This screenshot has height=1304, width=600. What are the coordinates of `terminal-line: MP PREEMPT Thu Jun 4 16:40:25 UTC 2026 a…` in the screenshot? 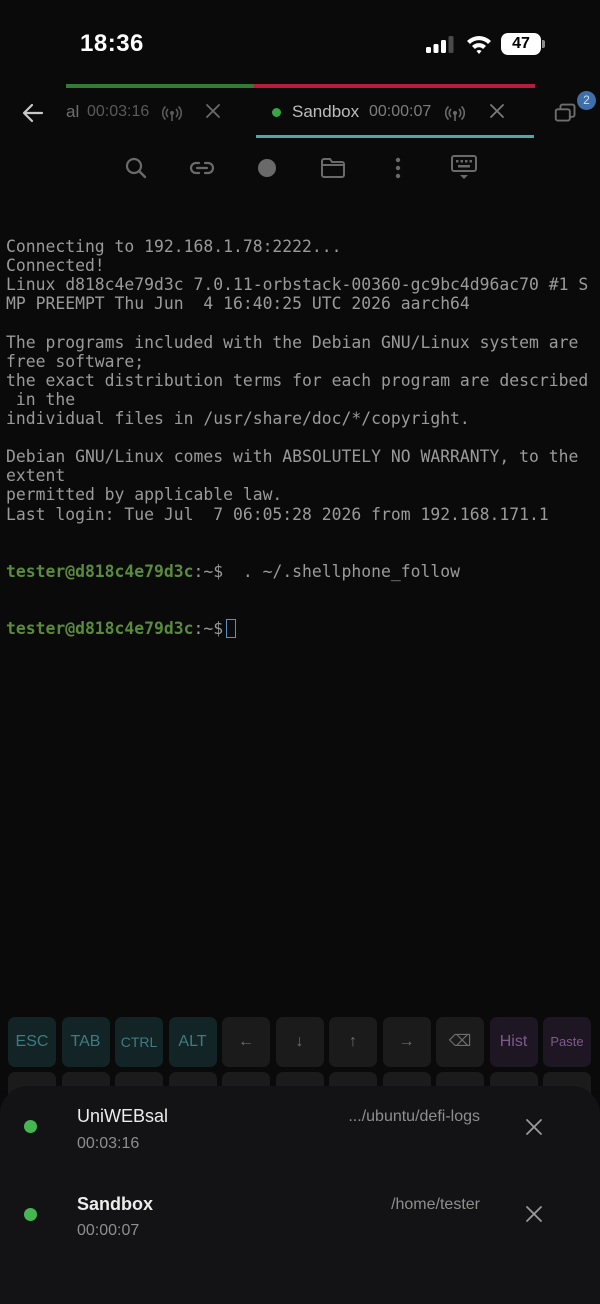 It's located at (238, 304).